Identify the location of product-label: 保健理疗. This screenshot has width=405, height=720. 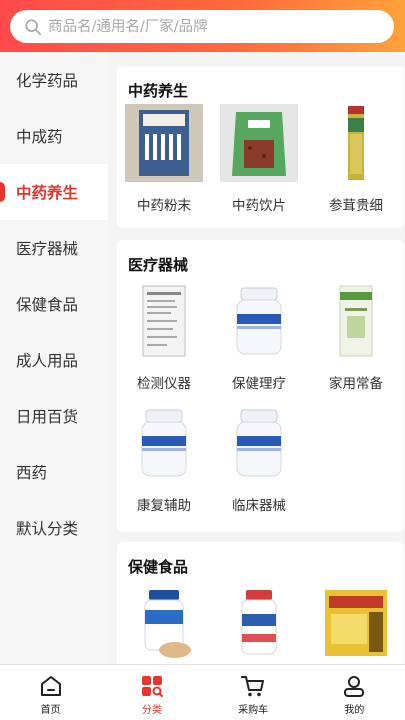
(259, 384).